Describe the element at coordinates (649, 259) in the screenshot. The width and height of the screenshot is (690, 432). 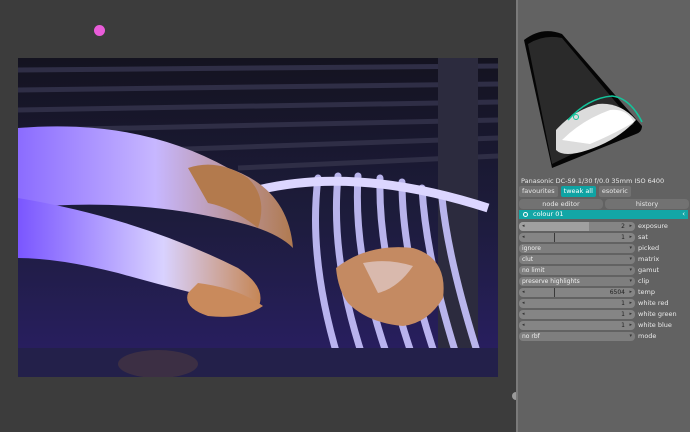
I see `matrix-label: matrix` at that location.